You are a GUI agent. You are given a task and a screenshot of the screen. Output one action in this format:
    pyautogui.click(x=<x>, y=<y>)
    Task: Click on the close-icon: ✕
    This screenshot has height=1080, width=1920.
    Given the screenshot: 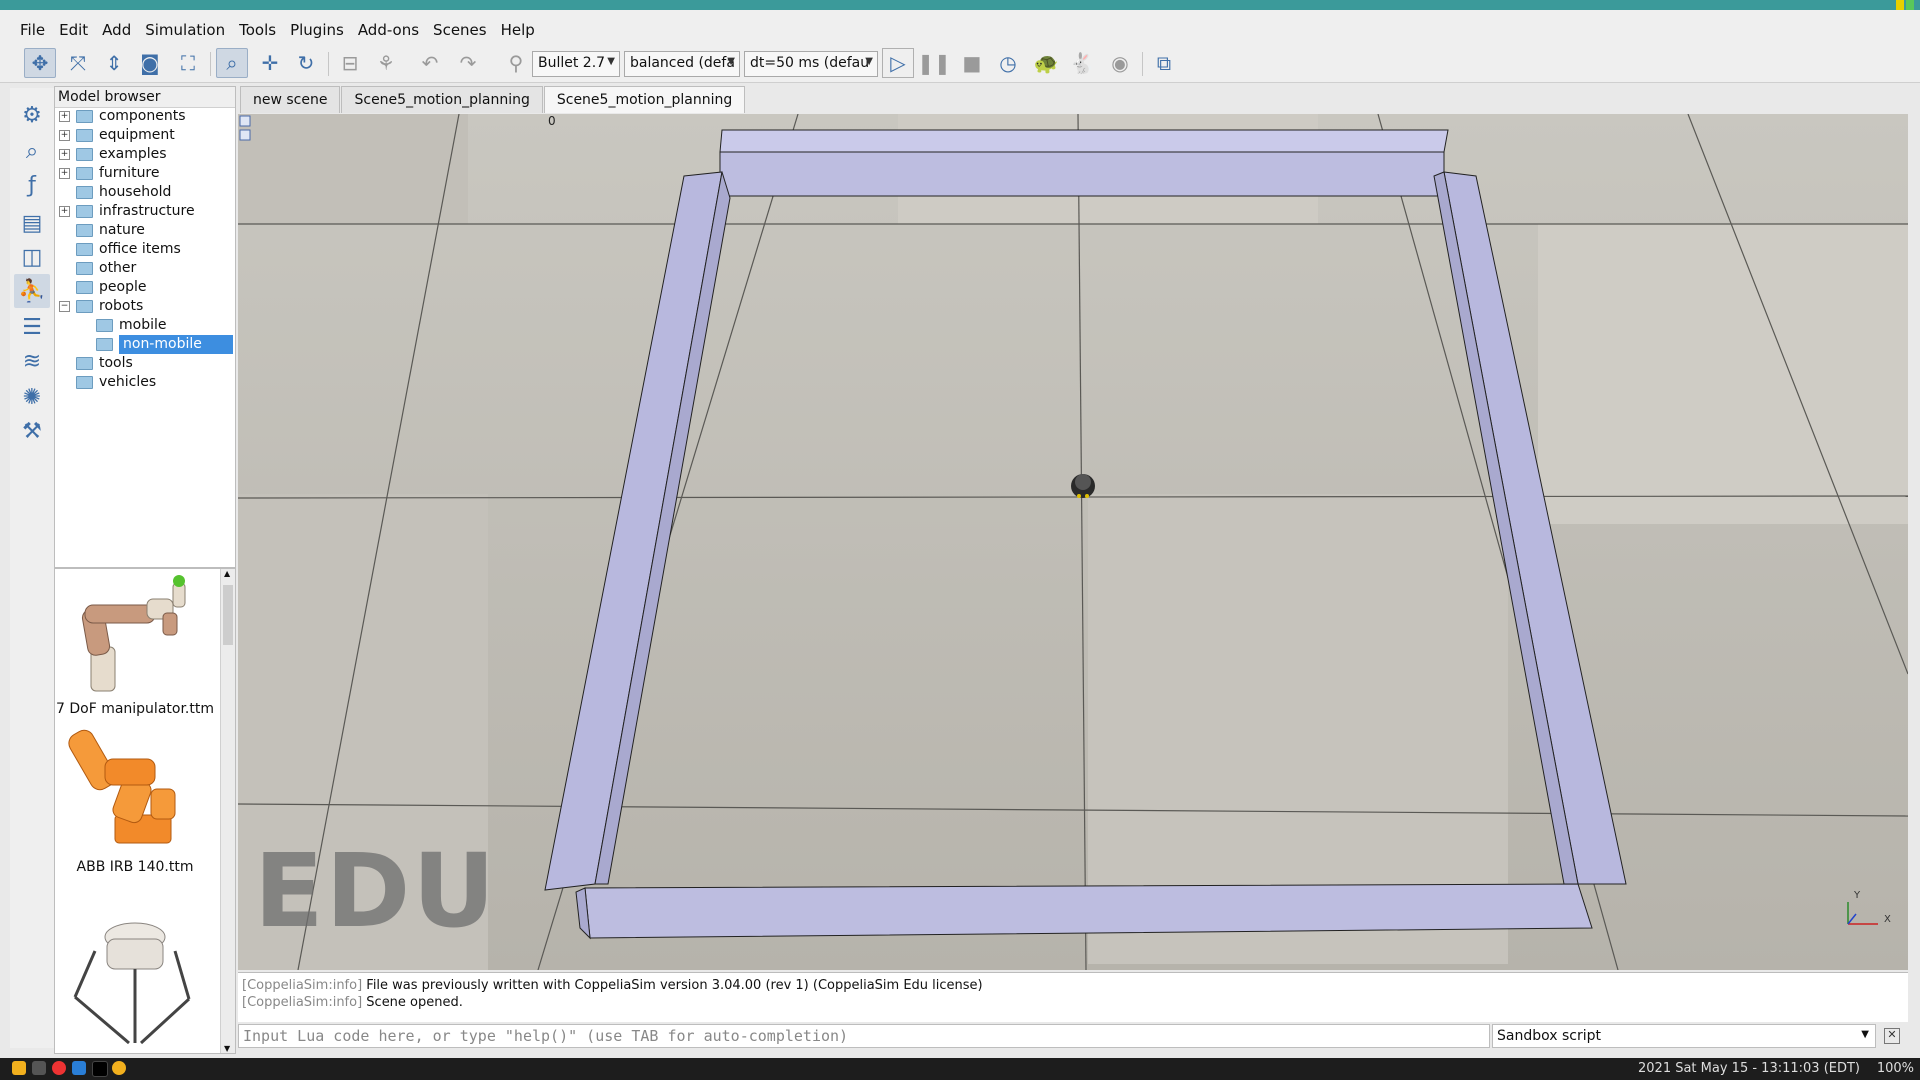 What is the action you would take?
    pyautogui.click(x=1892, y=1036)
    